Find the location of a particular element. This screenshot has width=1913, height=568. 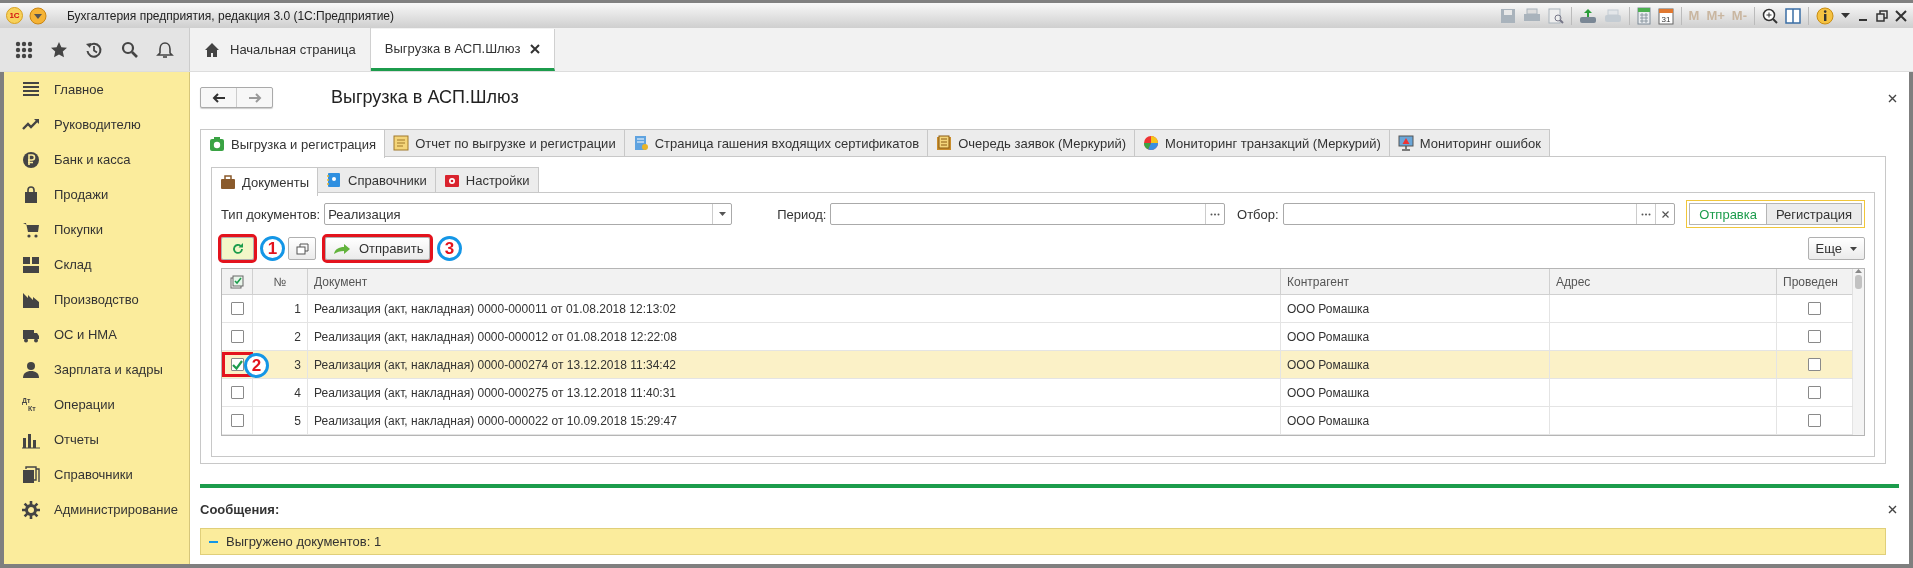

upload-icon is located at coordinates (1587, 15).